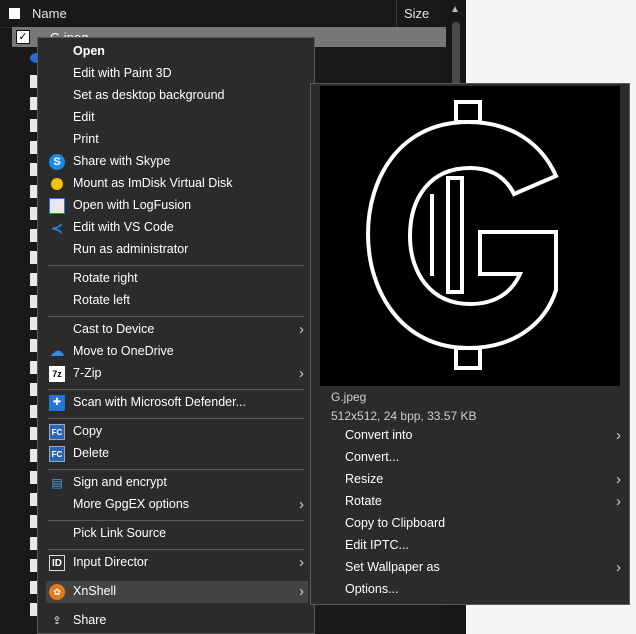 This screenshot has height=634, width=636. I want to click on menu-item-label: Copy, so click(88, 431).